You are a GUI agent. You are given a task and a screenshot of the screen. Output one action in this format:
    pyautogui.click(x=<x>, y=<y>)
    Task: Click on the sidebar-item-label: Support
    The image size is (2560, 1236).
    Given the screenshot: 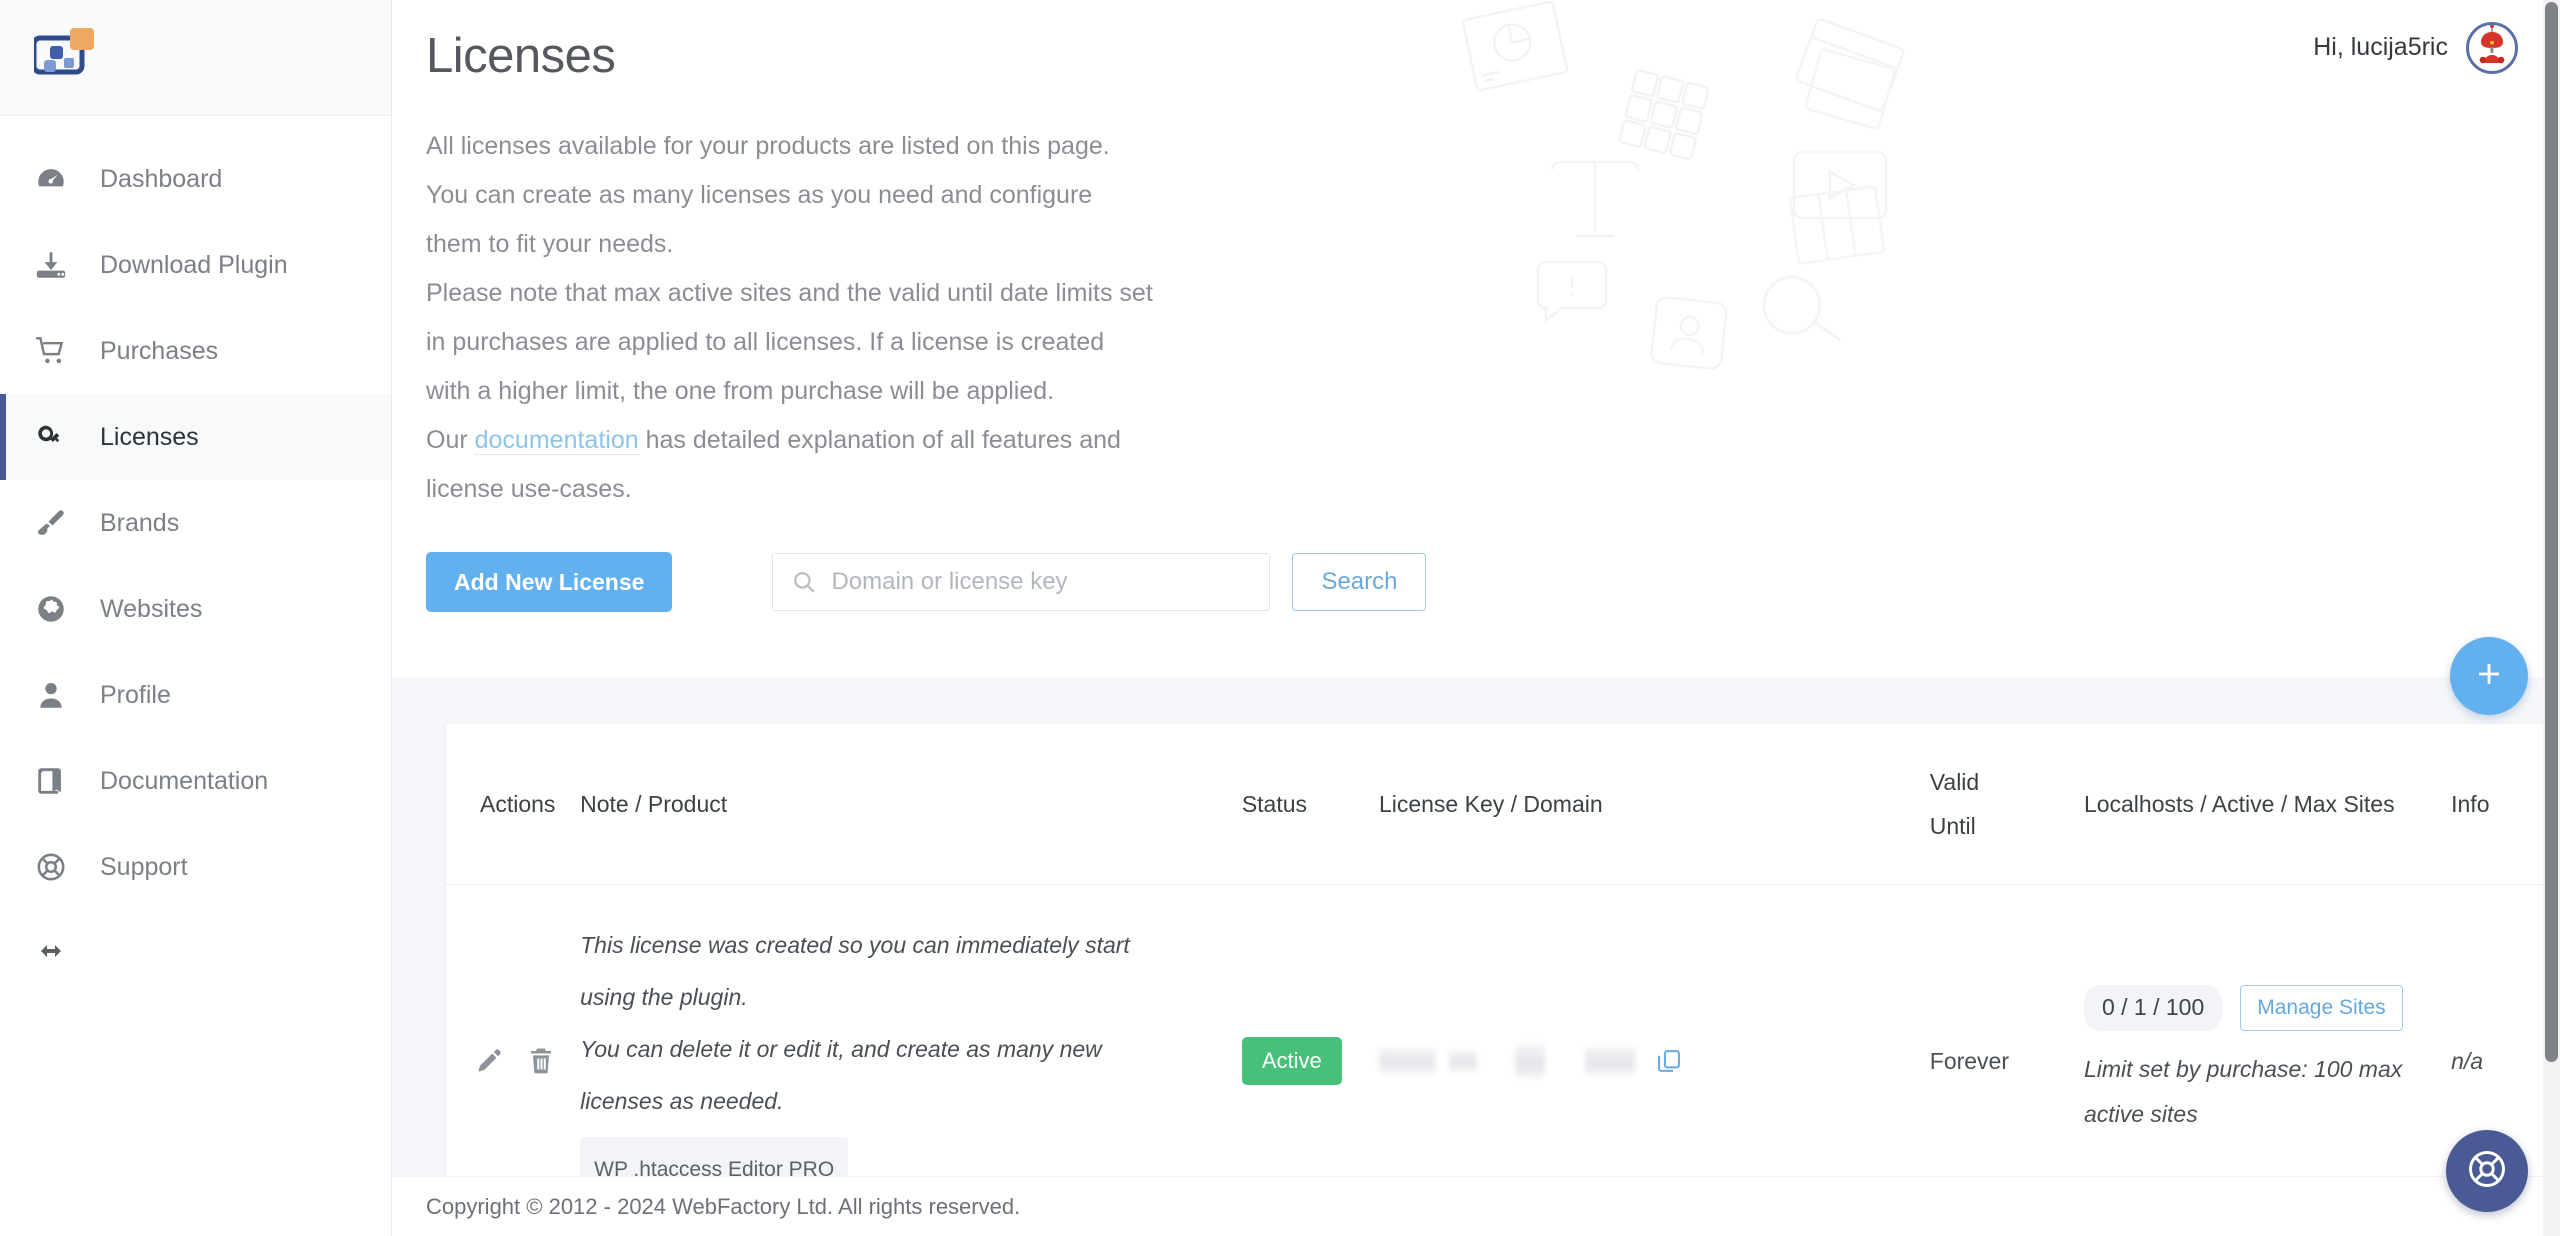 What is the action you would take?
    pyautogui.click(x=144, y=866)
    